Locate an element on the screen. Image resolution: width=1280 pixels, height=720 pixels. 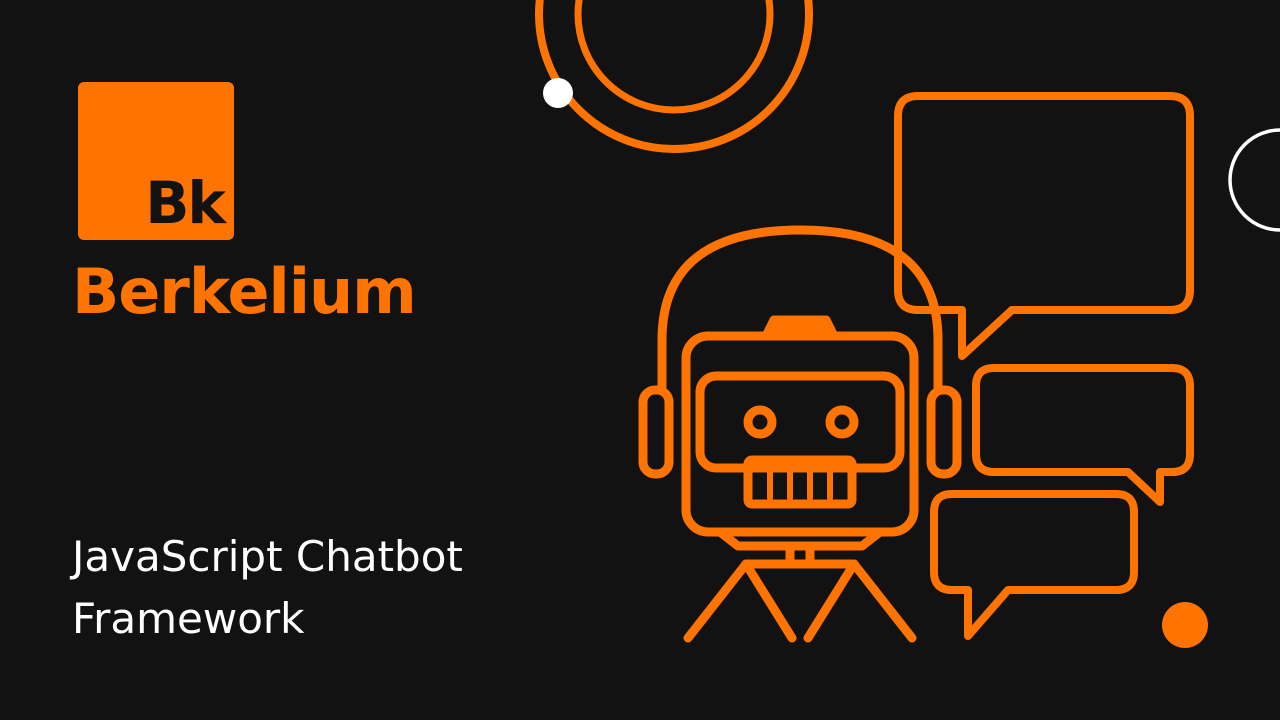
orange-dot-icon is located at coordinates (1185, 625).